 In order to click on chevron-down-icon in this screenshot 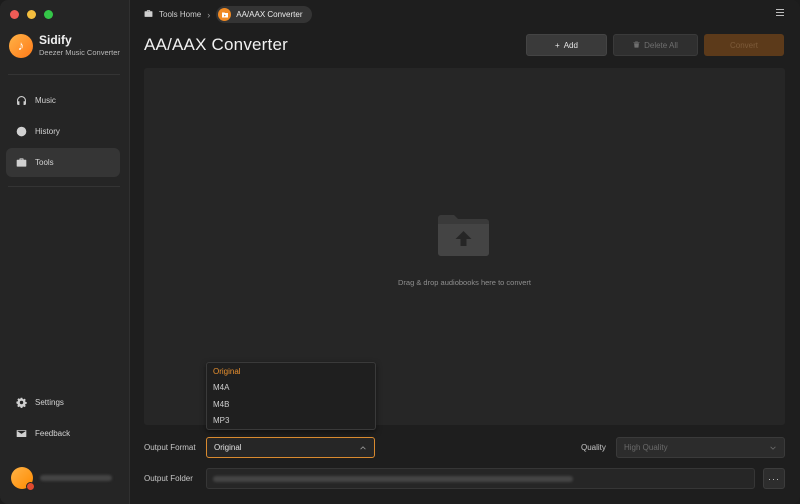, I will do `click(773, 448)`.